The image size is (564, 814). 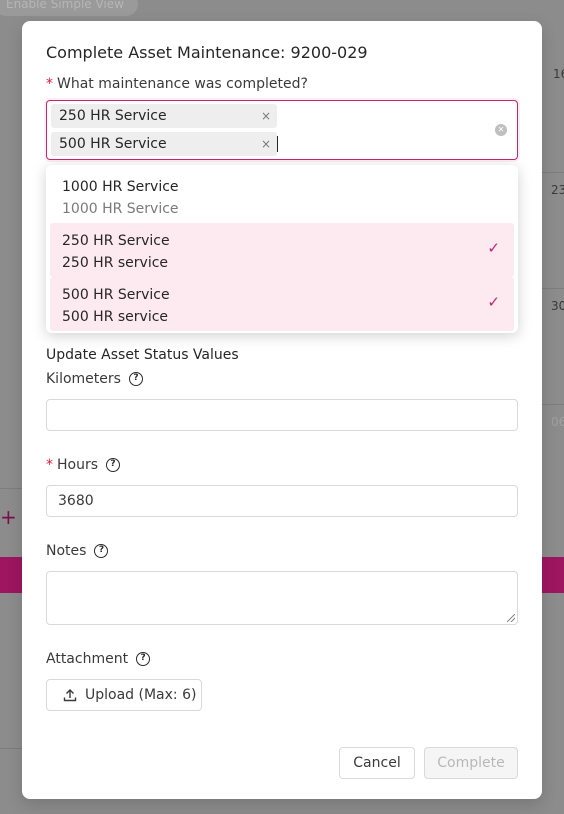 What do you see at coordinates (70, 695) in the screenshot?
I see `upload-icon` at bounding box center [70, 695].